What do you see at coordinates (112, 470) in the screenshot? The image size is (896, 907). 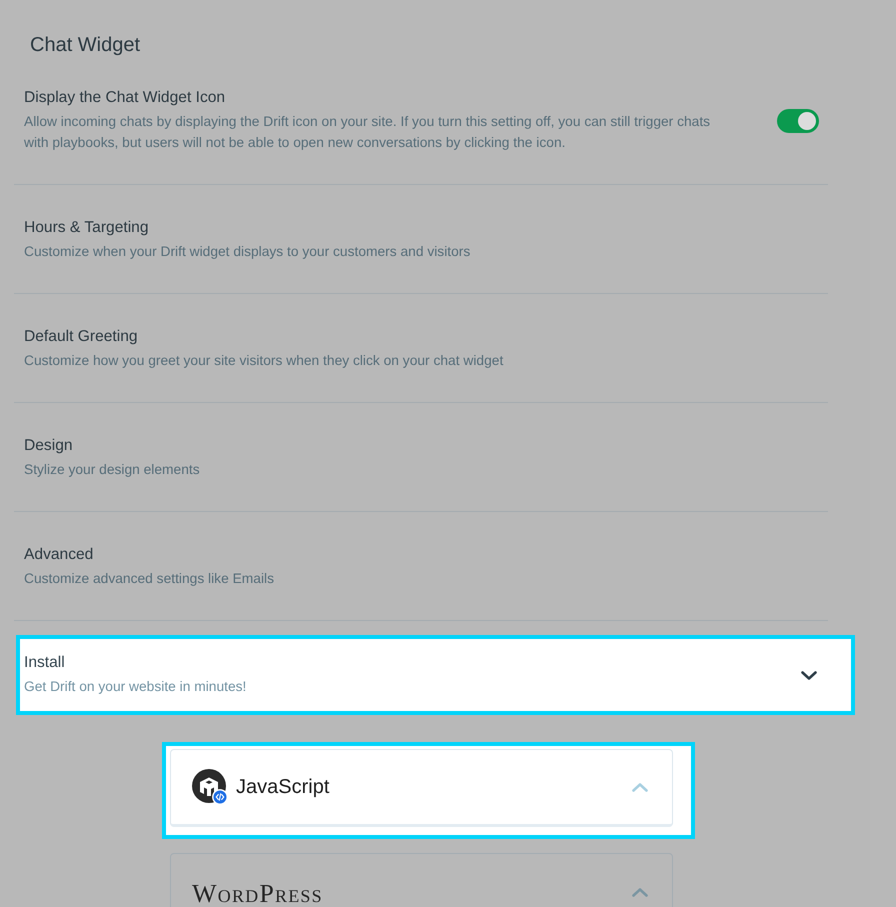 I see `section-description: Stylize your design elements` at bounding box center [112, 470].